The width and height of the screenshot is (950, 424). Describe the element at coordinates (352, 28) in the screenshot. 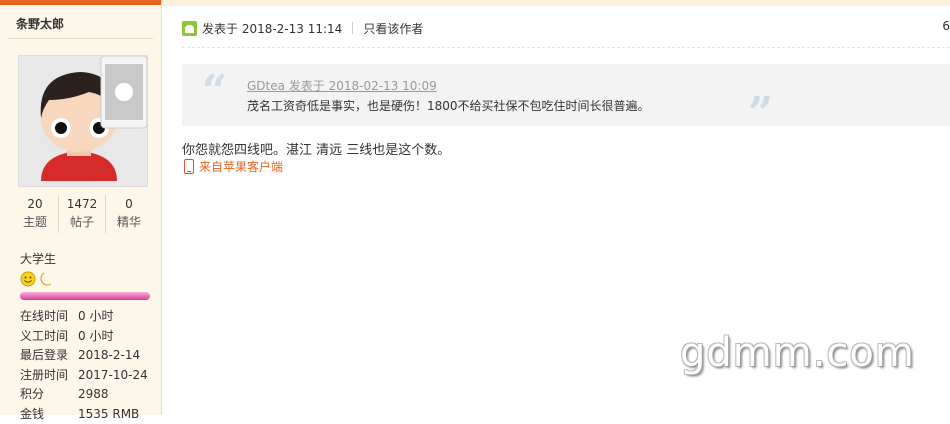

I see `meta-separator` at that location.